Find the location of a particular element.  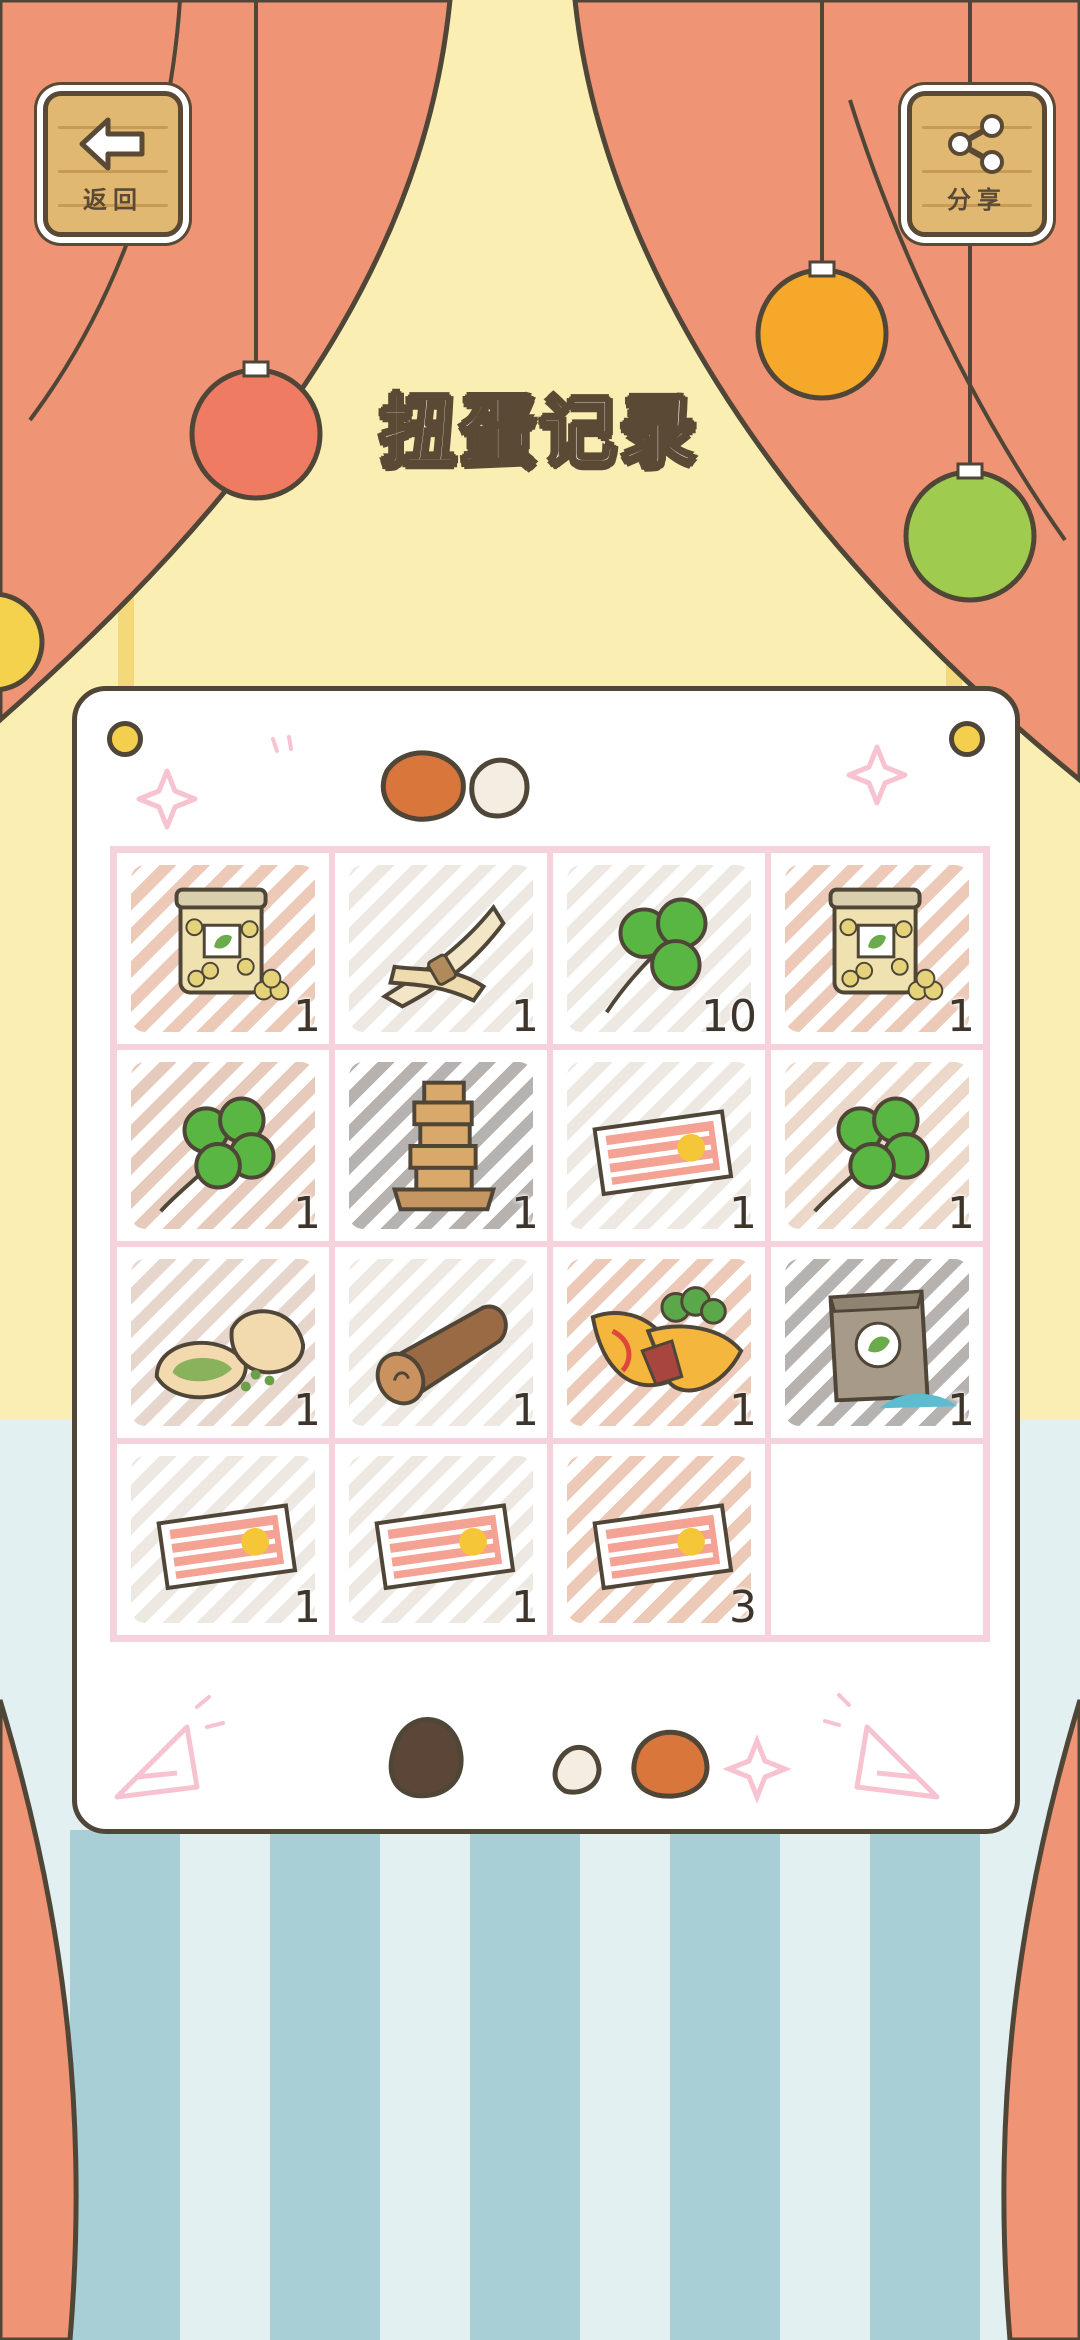

omelette-wrap-icon is located at coordinates (667, 1339).